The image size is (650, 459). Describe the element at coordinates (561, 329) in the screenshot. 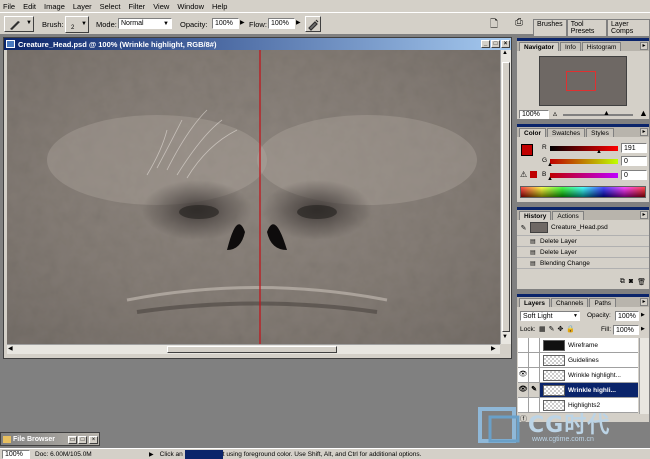

I see `lock-move-icon: ✥` at that location.